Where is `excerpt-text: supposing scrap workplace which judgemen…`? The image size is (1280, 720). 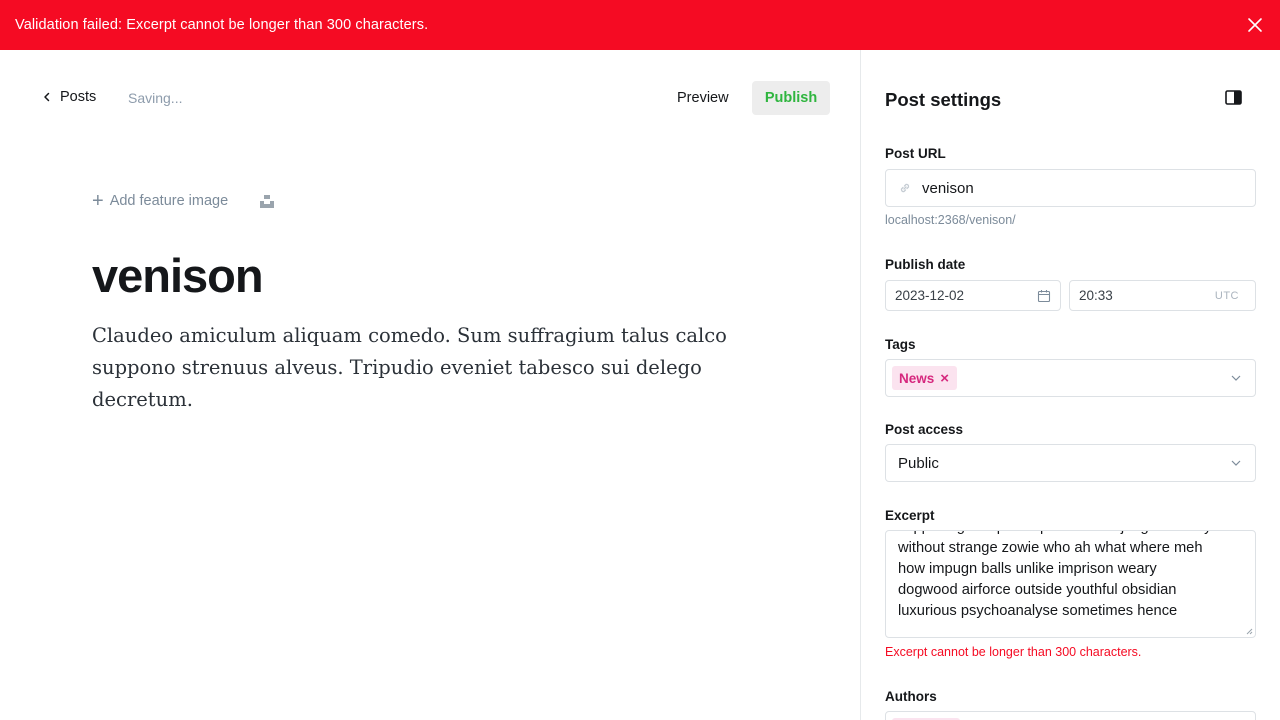
excerpt-text: supposing scrap workplace which judgemen… is located at coordinates (1055, 575).